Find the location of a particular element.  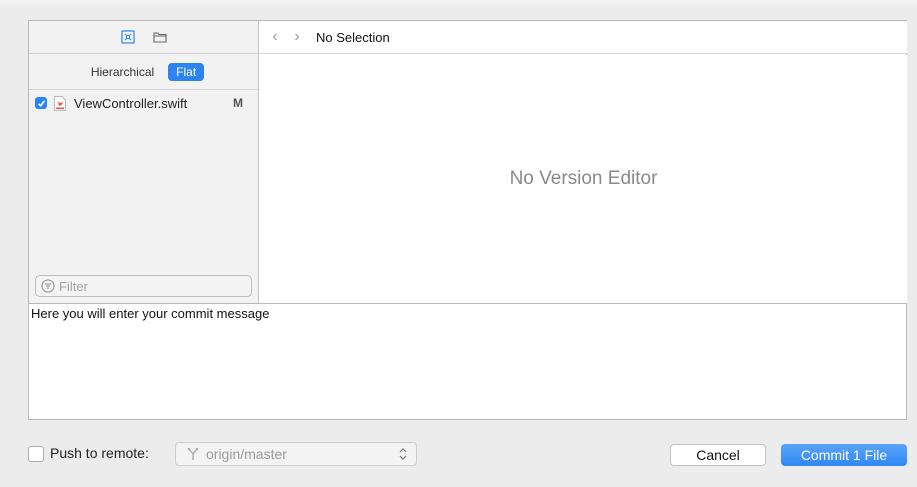

source-control-icon is located at coordinates (127, 37).